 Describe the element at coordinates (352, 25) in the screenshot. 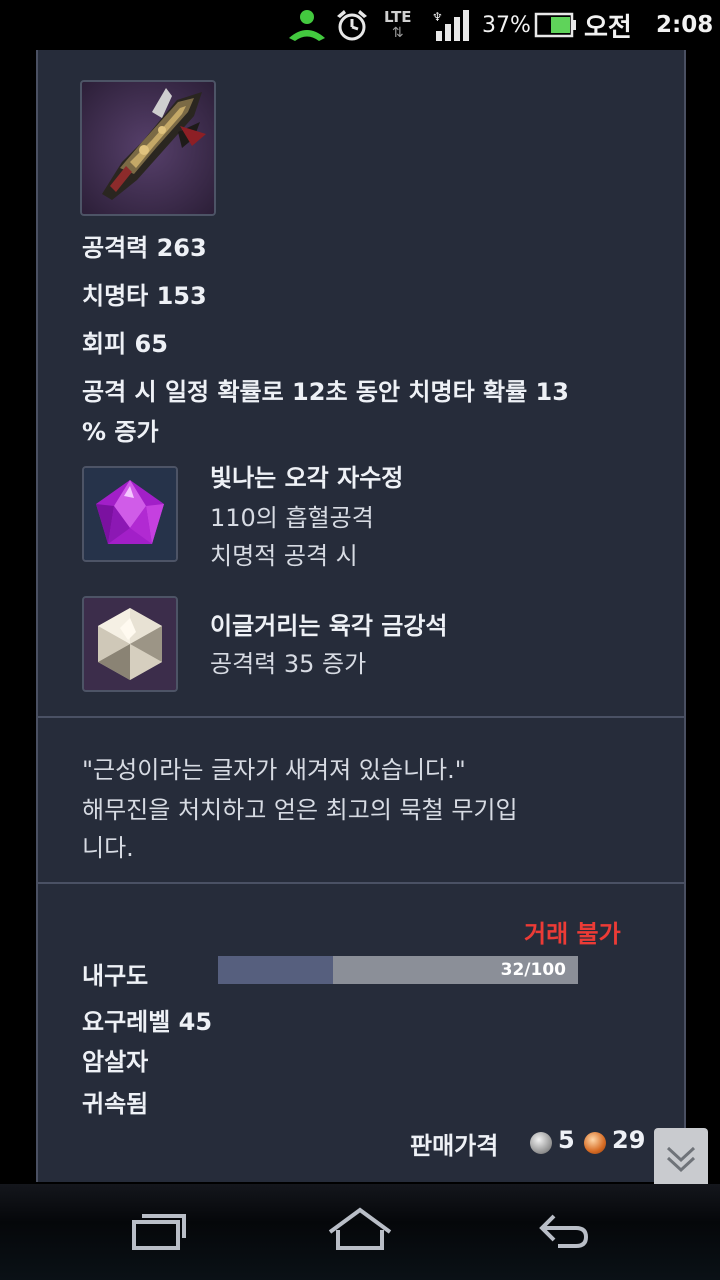

I see `alarm-clock-icon` at that location.